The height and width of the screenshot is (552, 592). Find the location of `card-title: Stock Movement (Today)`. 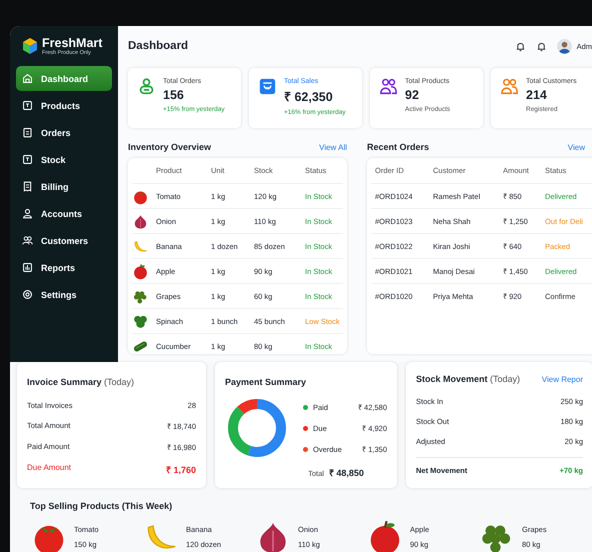

card-title: Stock Movement (Today) is located at coordinates (468, 379).